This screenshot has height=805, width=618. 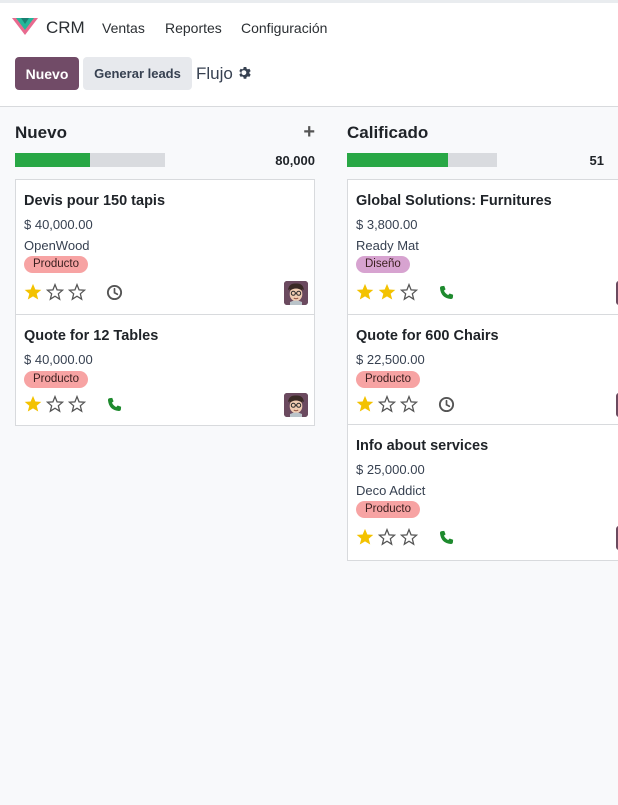 I want to click on card-company: Ready Mat, so click(x=387, y=245).